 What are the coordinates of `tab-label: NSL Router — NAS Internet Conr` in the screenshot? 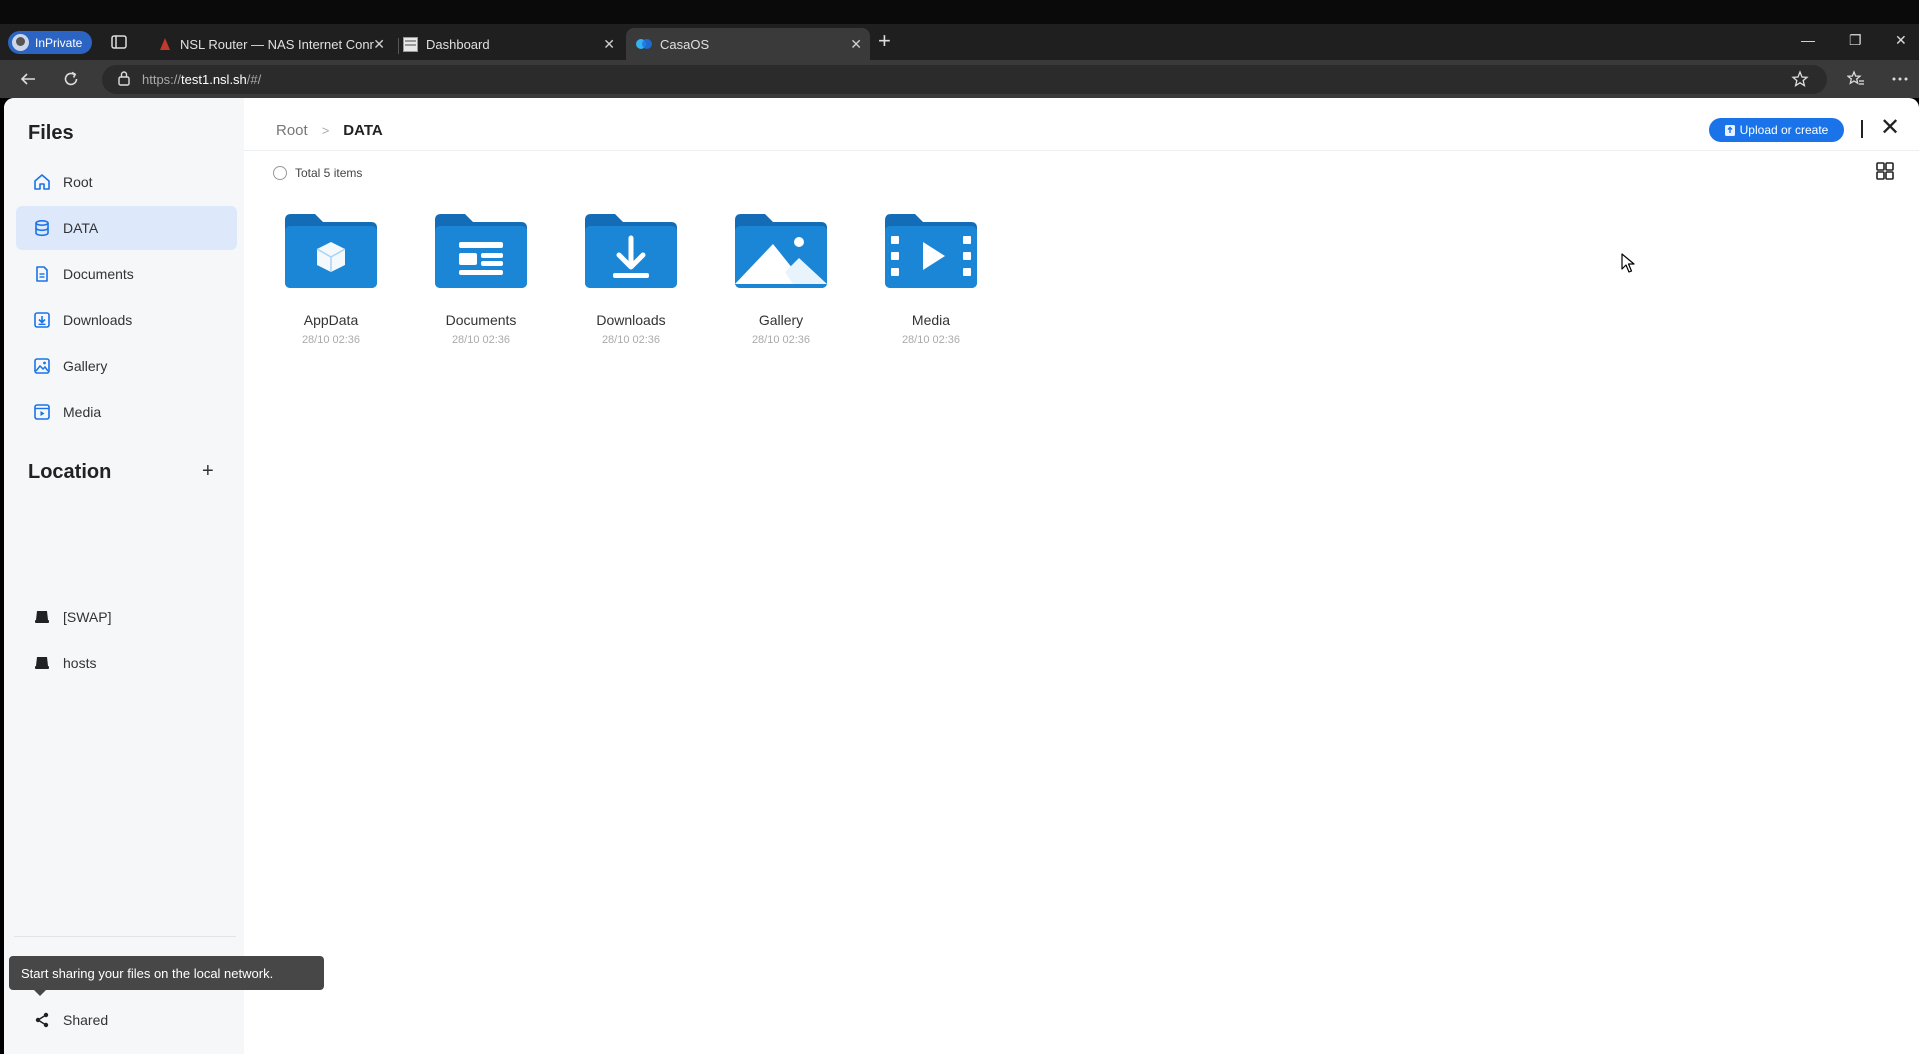 It's located at (277, 44).